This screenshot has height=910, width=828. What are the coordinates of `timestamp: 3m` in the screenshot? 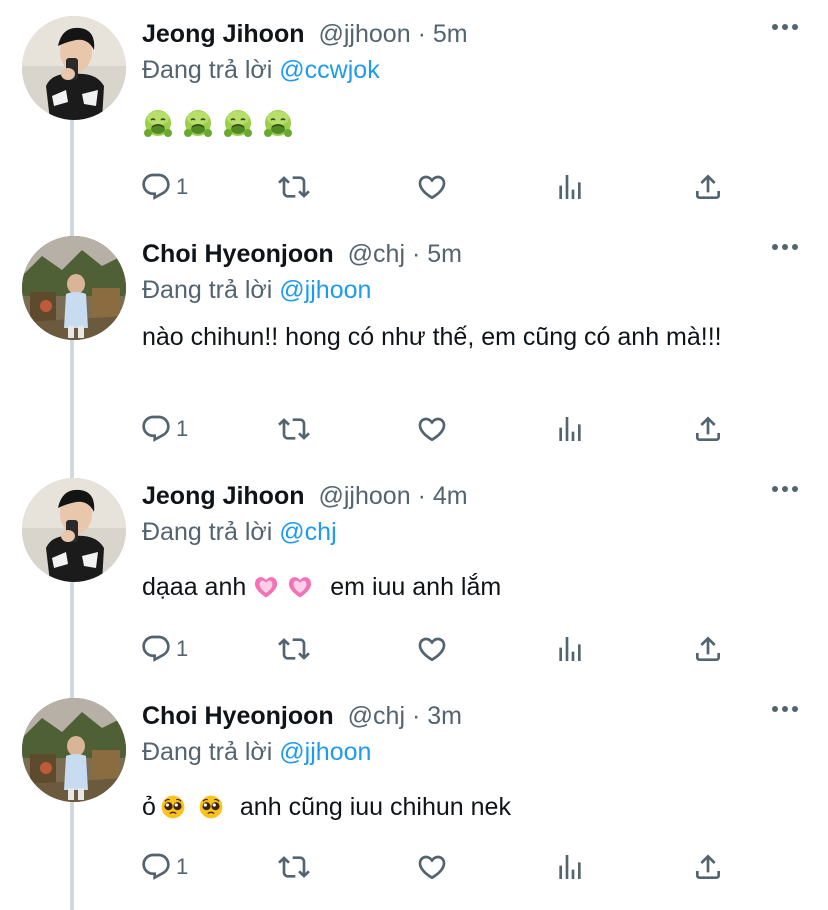 It's located at (444, 716).